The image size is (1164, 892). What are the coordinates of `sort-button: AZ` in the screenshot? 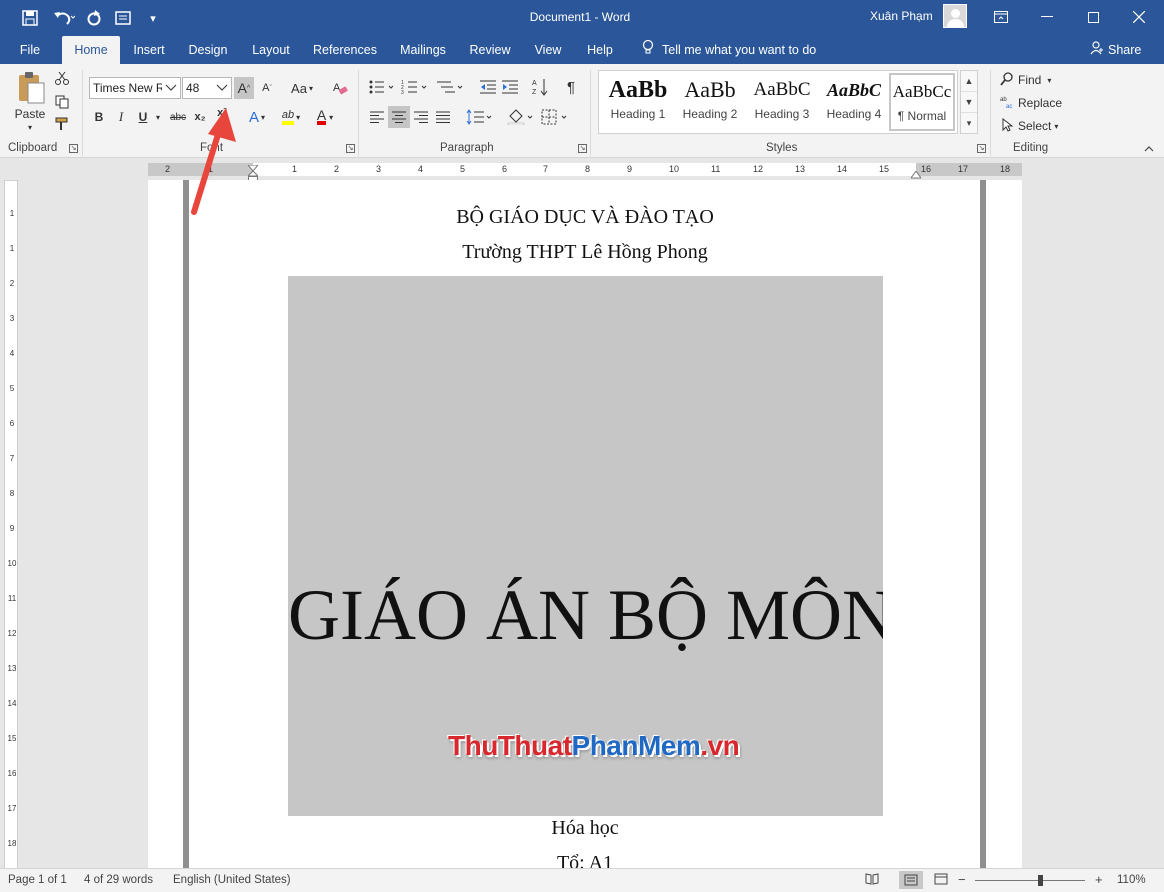 It's located at (540, 87).